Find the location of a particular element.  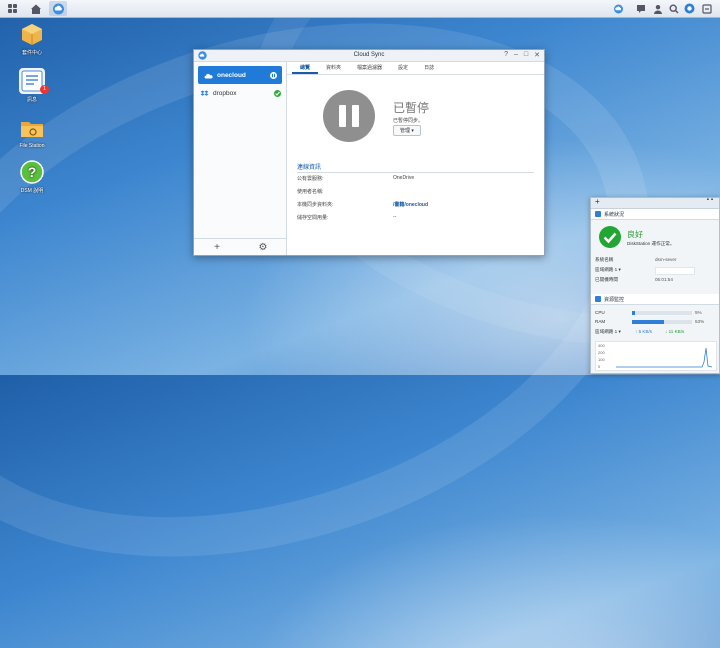

folder-icon is located at coordinates (32, 128).